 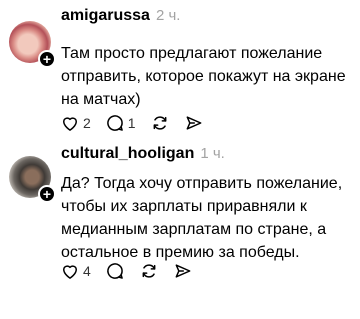 I want to click on username: amigarussa, so click(x=105, y=16).